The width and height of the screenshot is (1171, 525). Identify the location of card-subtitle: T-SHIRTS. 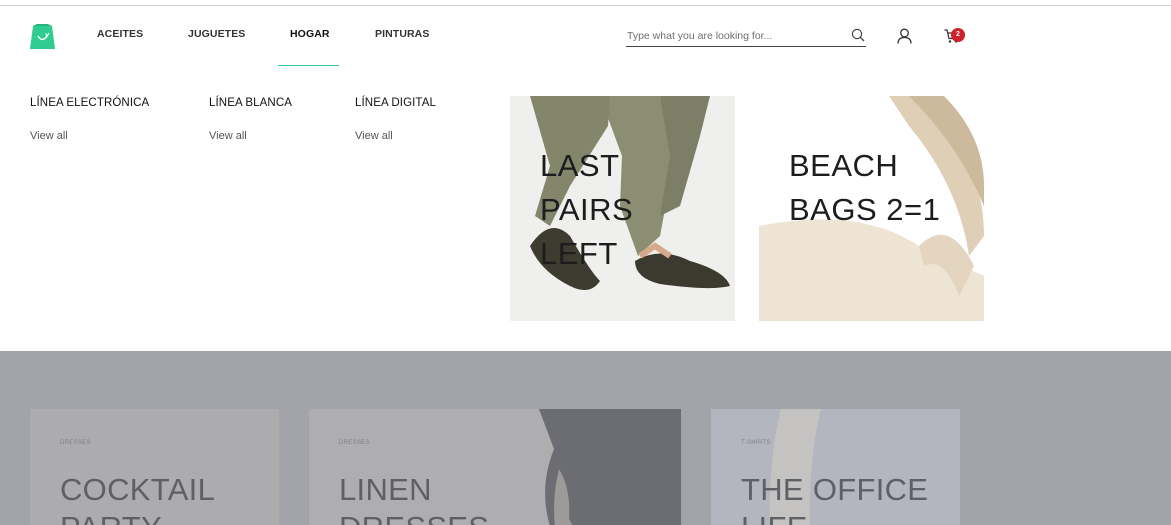
(756, 443).